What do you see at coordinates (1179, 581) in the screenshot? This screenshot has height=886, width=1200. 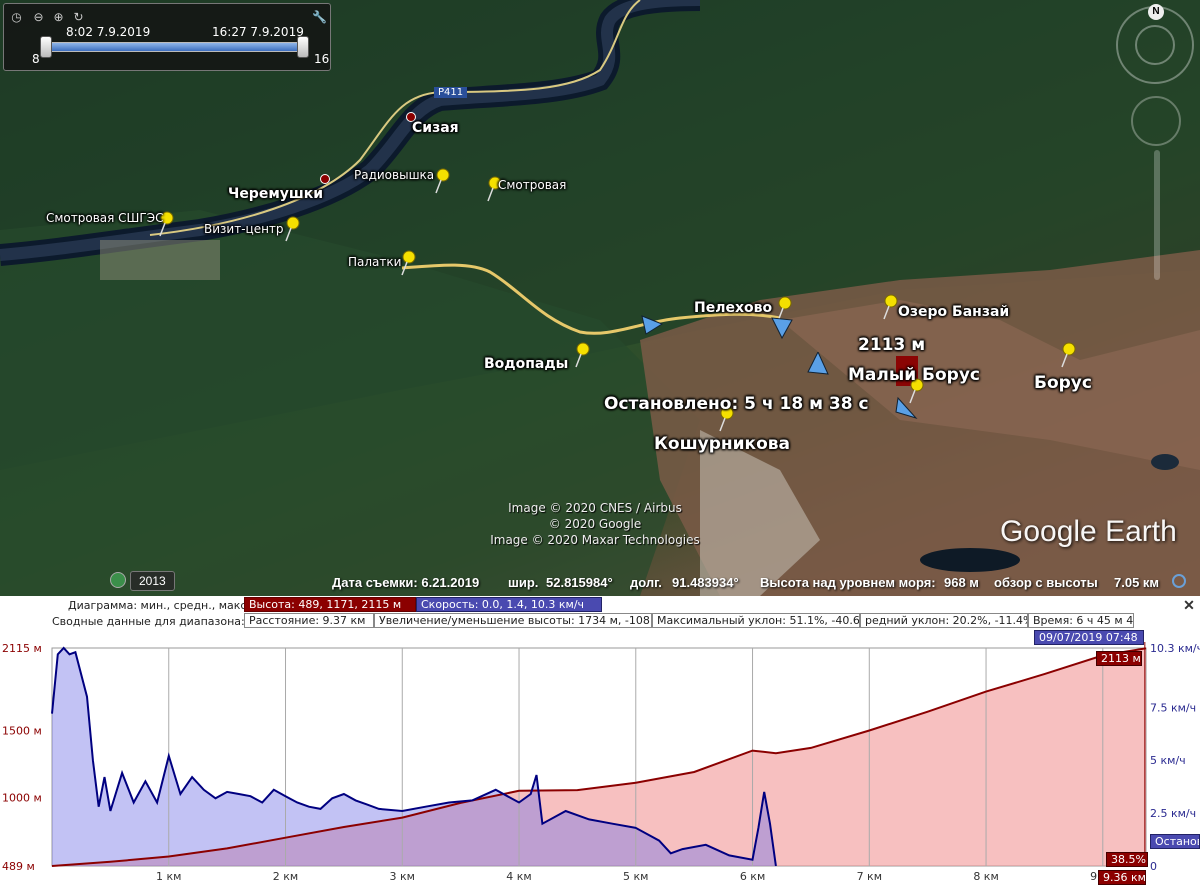 I see `loading-spinner-icon` at bounding box center [1179, 581].